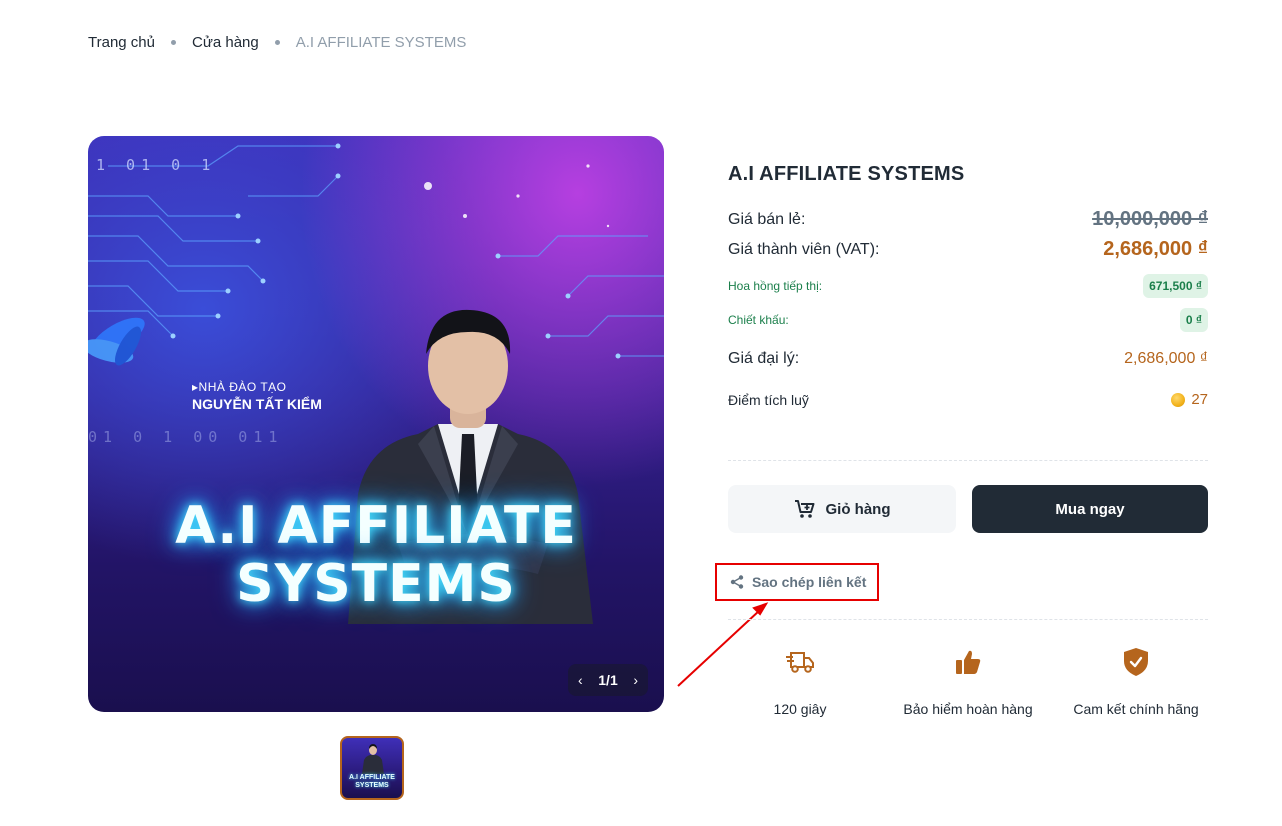  Describe the element at coordinates (239, 387) in the screenshot. I see `trainer-label: ▸NHÀ ĐÀO TẠO` at that location.